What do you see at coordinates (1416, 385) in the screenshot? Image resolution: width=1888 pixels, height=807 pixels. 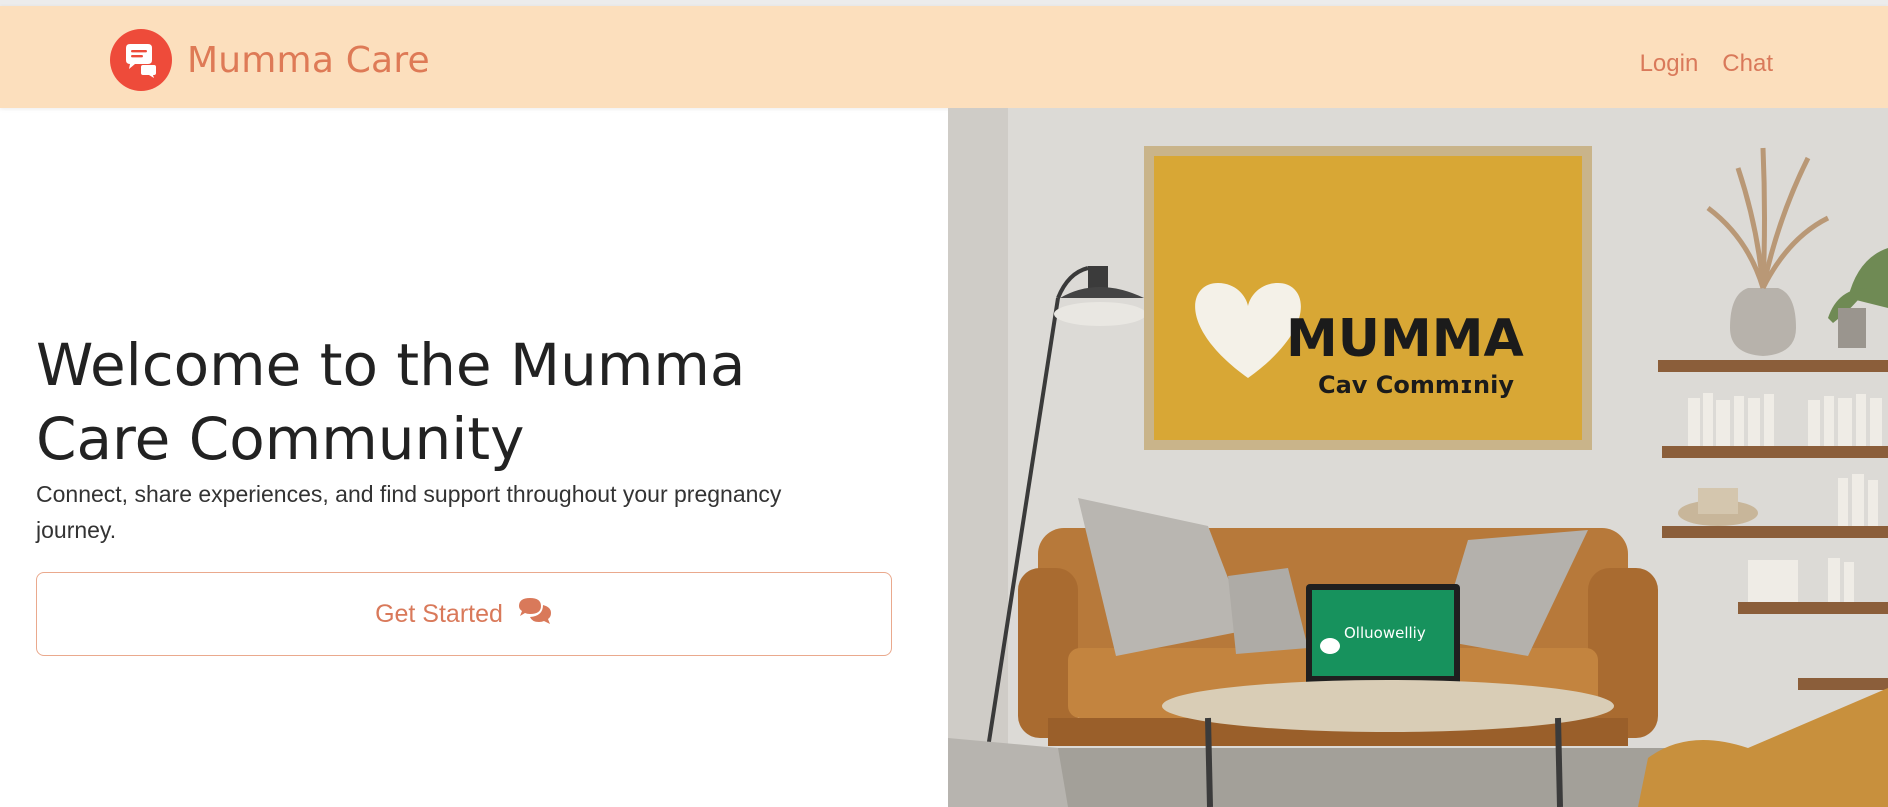 I see `svg-text: Cav Commɪniy` at bounding box center [1416, 385].